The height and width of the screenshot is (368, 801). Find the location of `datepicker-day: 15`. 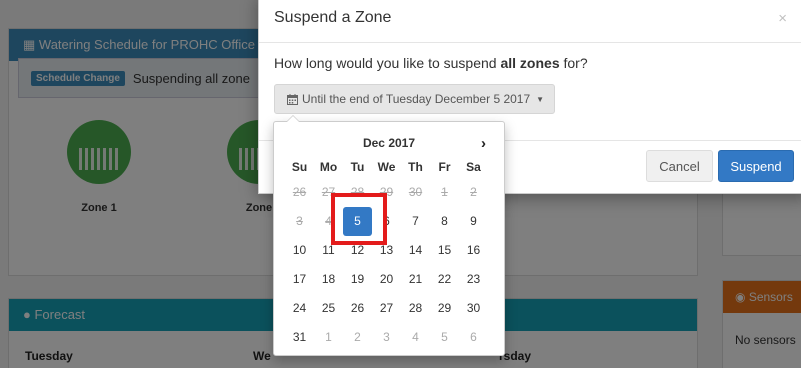

datepicker-day: 15 is located at coordinates (444, 250).